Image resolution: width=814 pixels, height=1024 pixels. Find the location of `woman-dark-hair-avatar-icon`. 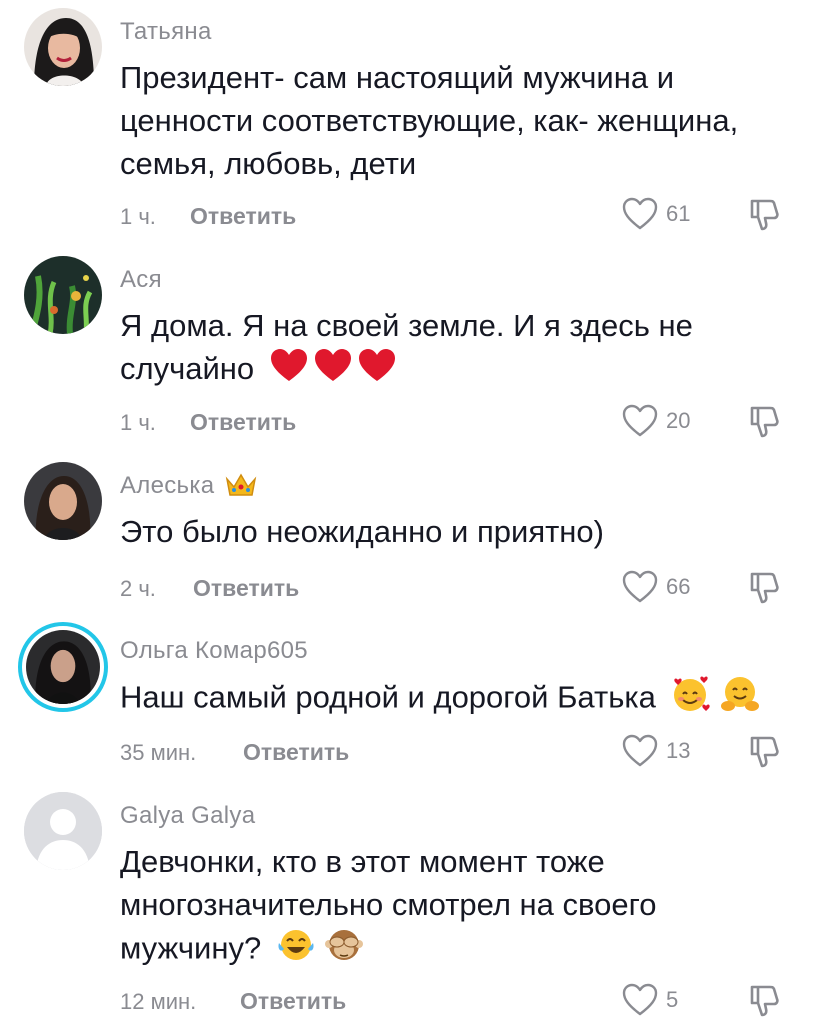

woman-dark-hair-avatar-icon is located at coordinates (63, 47).